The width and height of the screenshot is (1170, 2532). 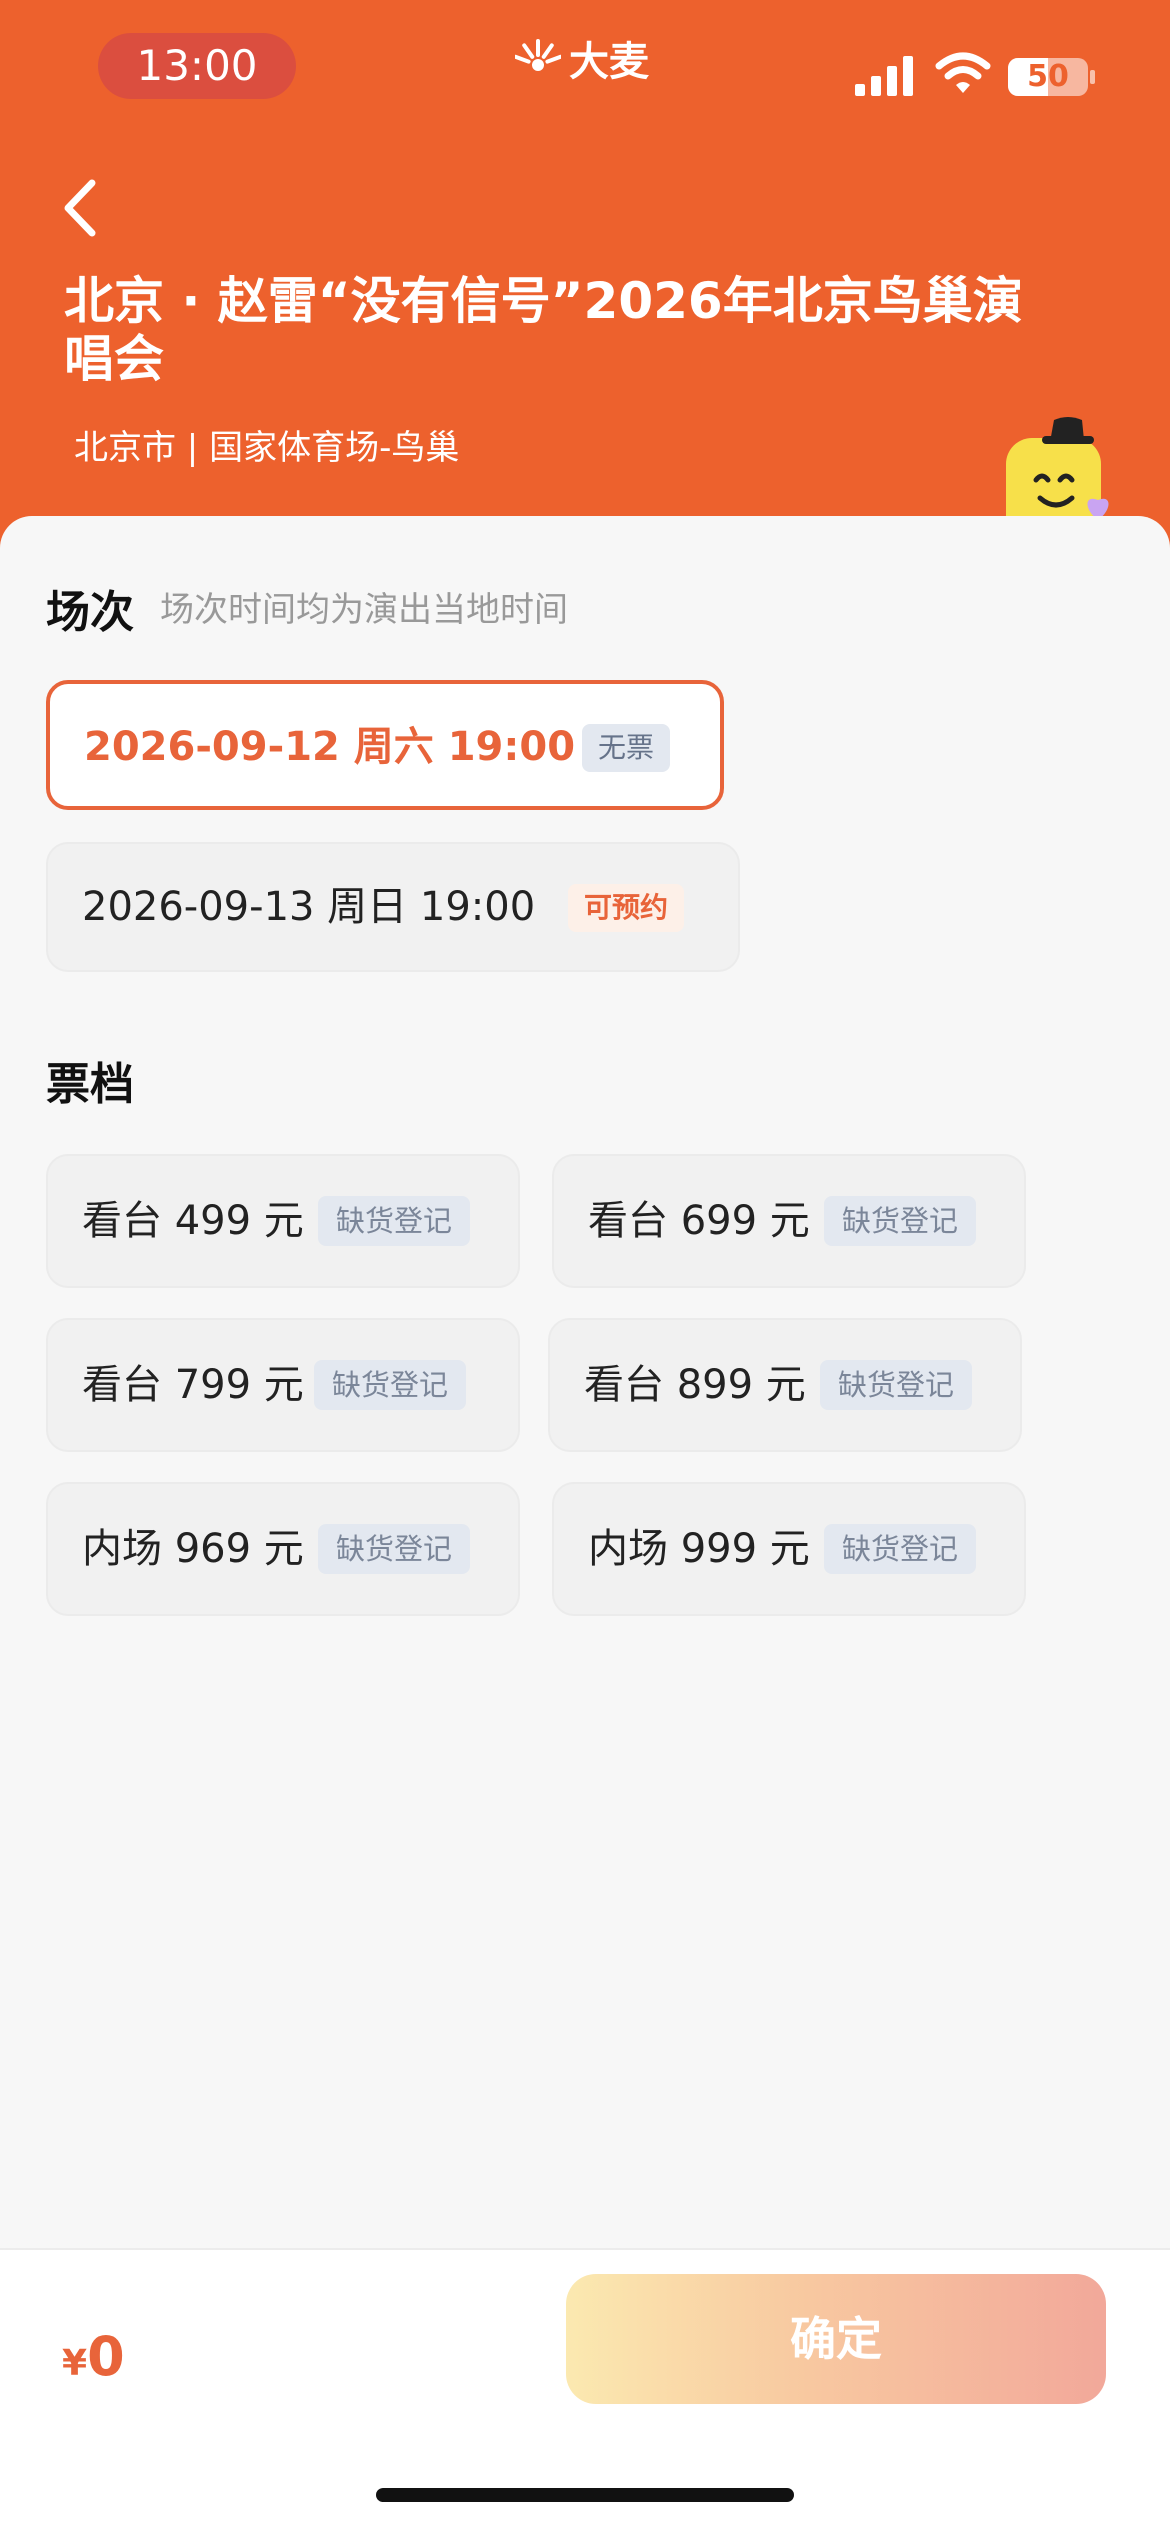 What do you see at coordinates (626, 748) in the screenshot?
I see `session-status-badge: 无票` at bounding box center [626, 748].